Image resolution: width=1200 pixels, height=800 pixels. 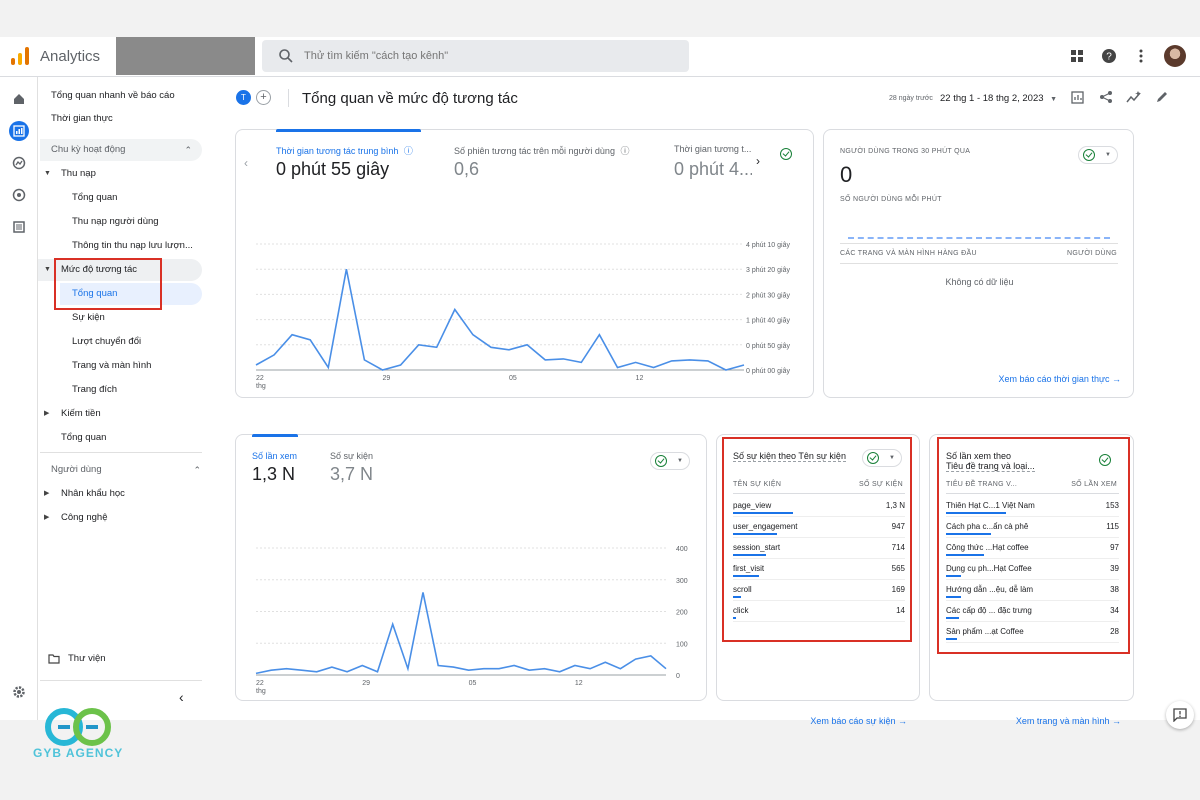 What do you see at coordinates (154, 318) in the screenshot?
I see `sidebar-item-events: Sự kiện` at bounding box center [154, 318].